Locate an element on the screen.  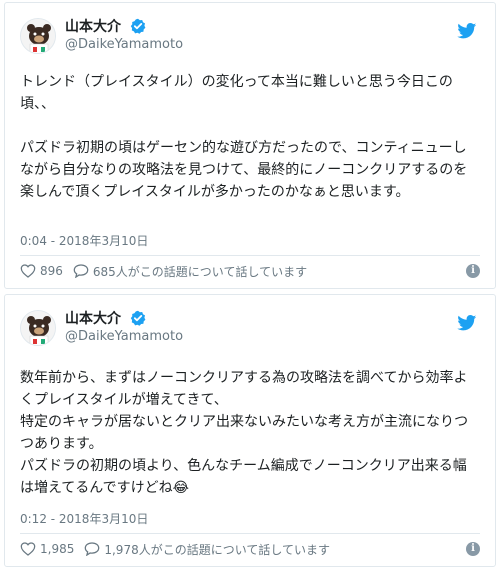
like-button: 896 is located at coordinates (41, 271).